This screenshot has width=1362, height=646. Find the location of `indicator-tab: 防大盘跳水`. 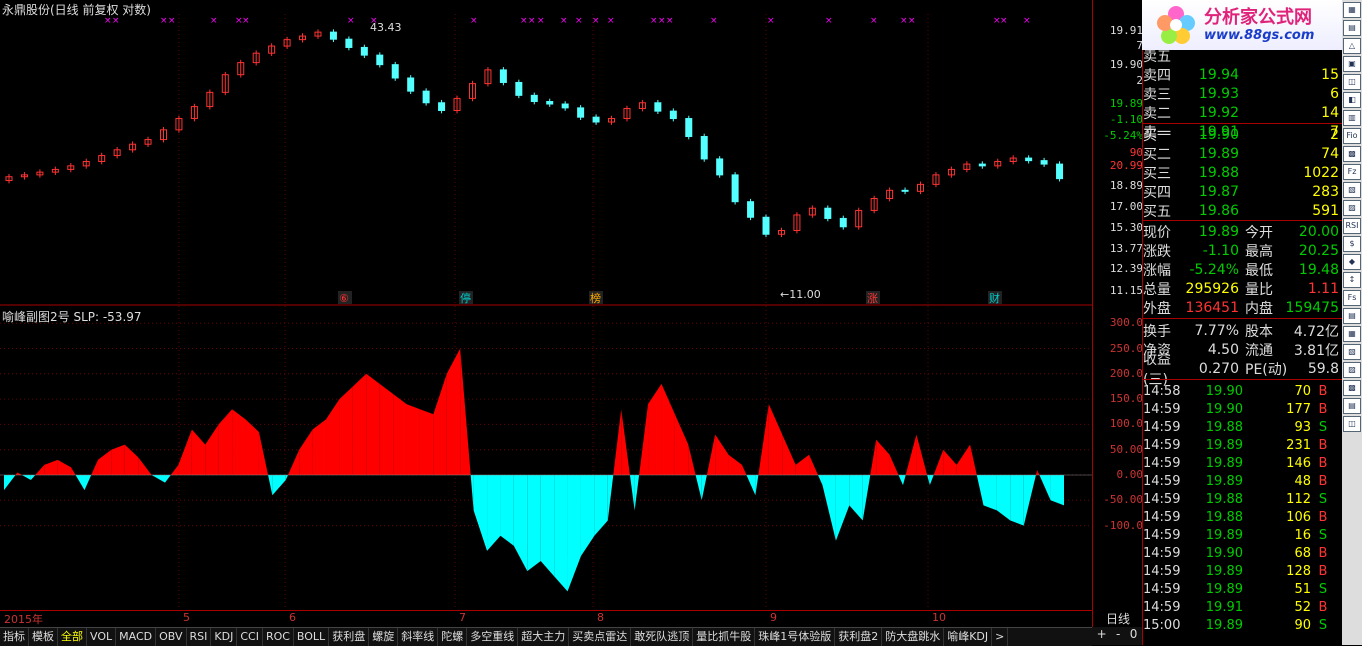

indicator-tab: 防大盘跳水 is located at coordinates (913, 637).